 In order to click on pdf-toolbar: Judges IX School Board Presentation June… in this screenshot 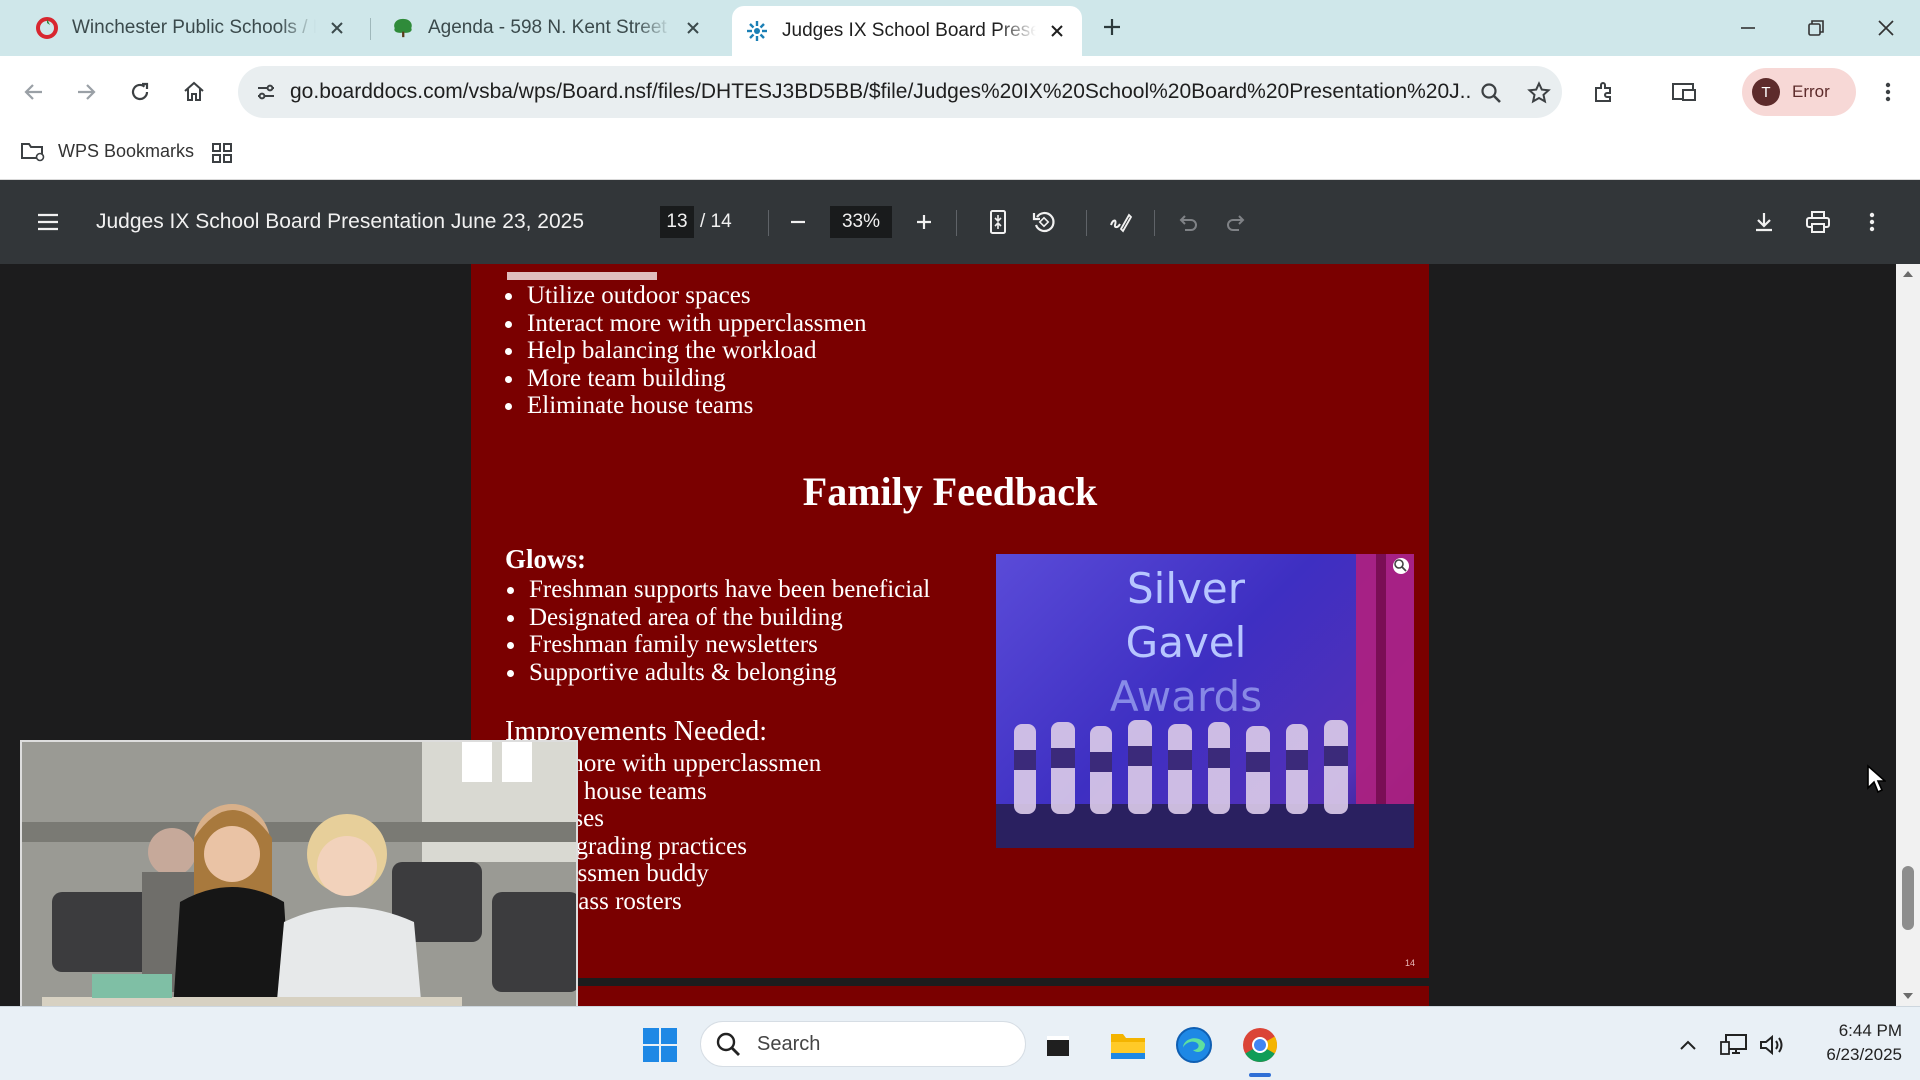, I will do `click(960, 222)`.